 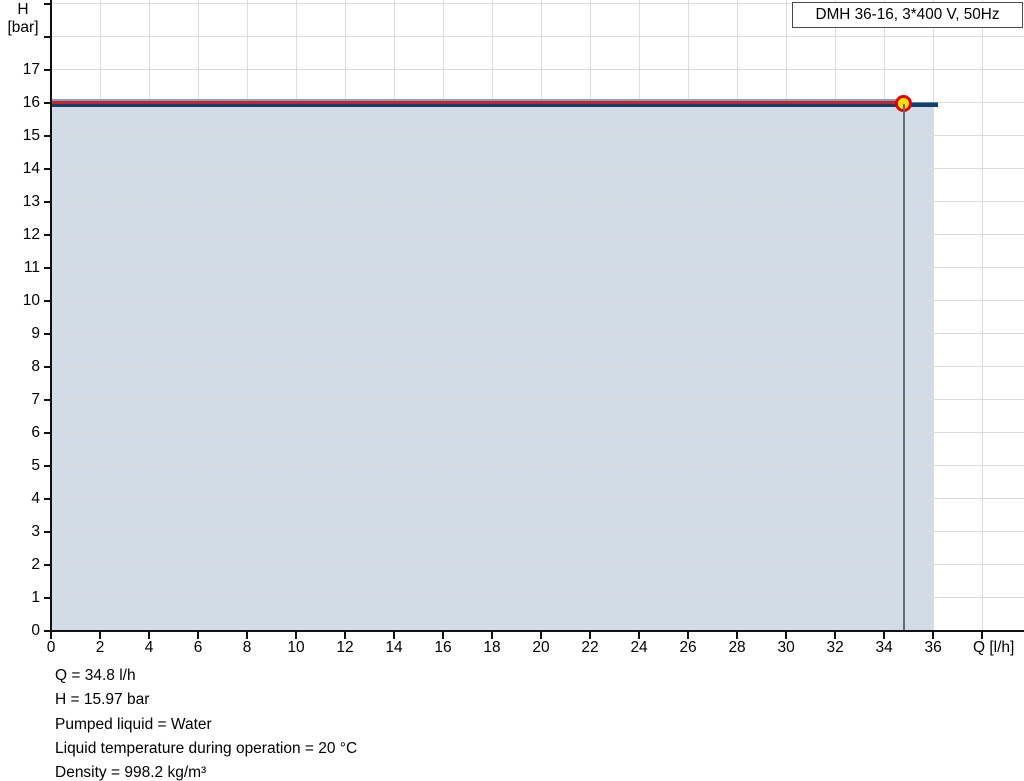 I want to click on y-tick-label: 8, so click(x=35, y=366).